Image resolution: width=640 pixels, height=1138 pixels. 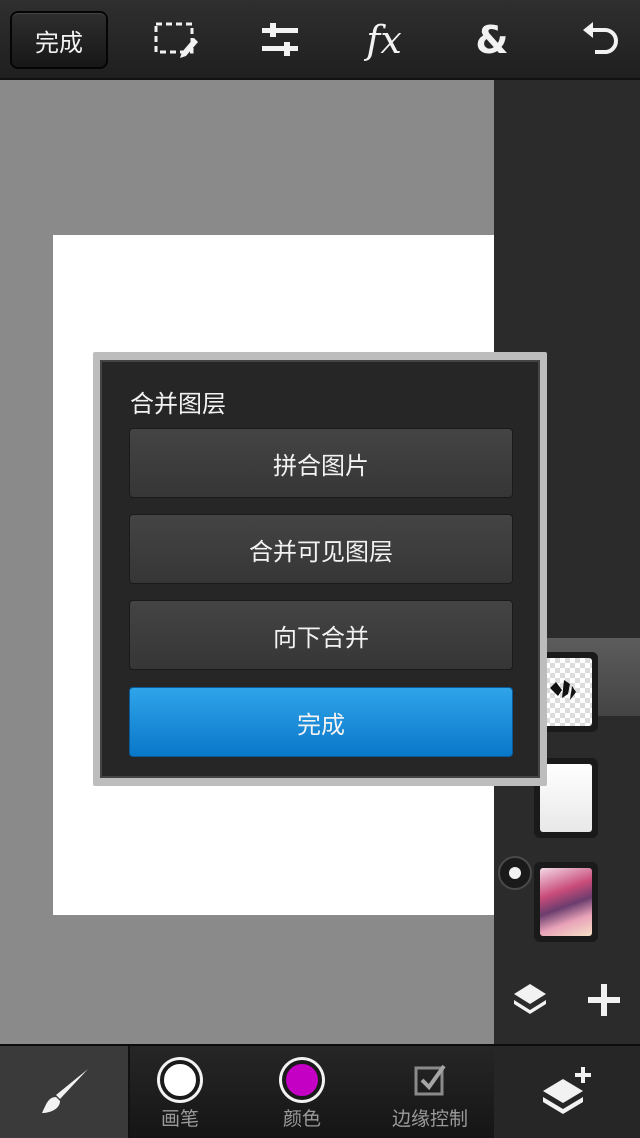 I want to click on brush-settings-tool: 画笔, so click(x=180, y=1095).